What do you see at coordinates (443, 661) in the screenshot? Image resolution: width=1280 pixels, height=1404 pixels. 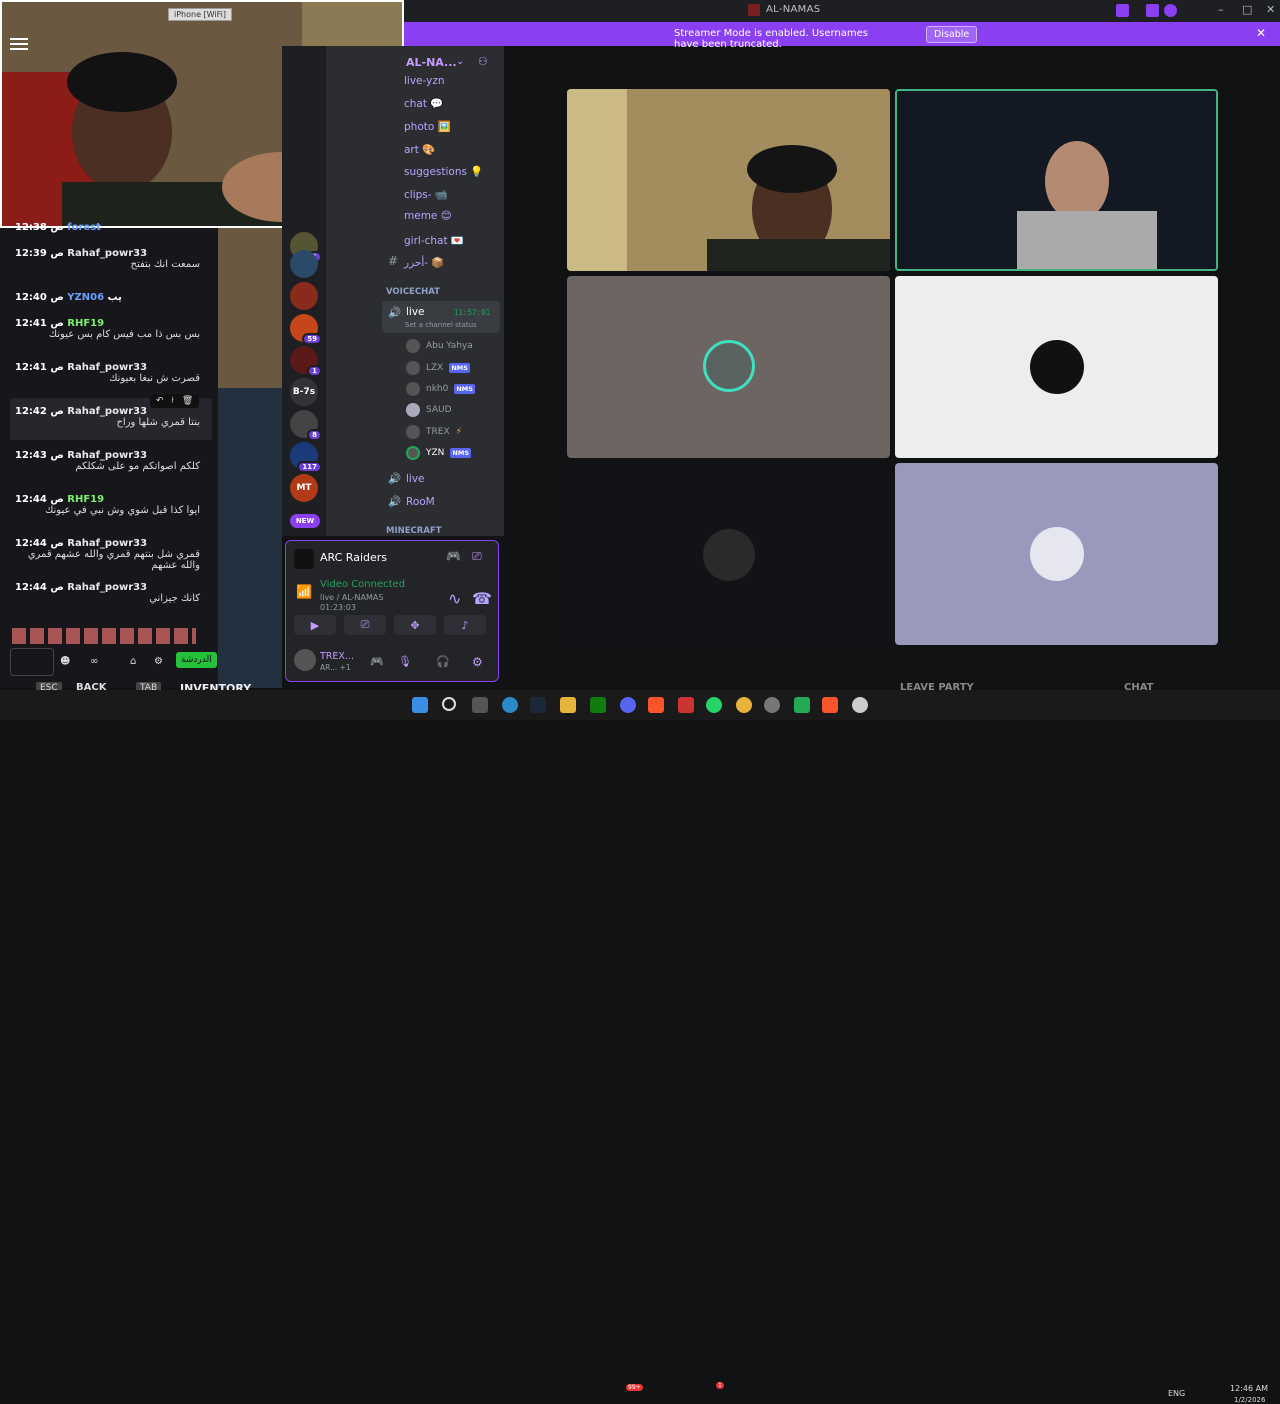 I see `headphones-icon: 🎧` at bounding box center [443, 661].